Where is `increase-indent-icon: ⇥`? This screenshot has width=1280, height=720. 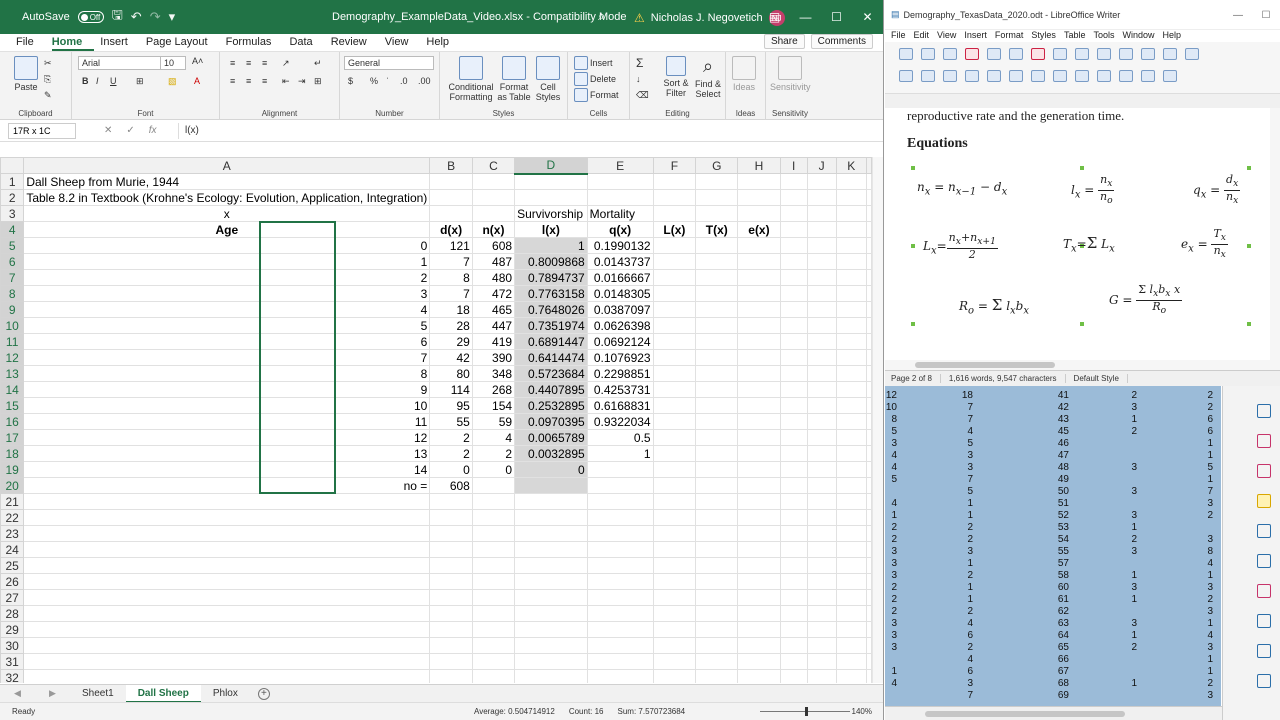 increase-indent-icon: ⇥ is located at coordinates (302, 81).